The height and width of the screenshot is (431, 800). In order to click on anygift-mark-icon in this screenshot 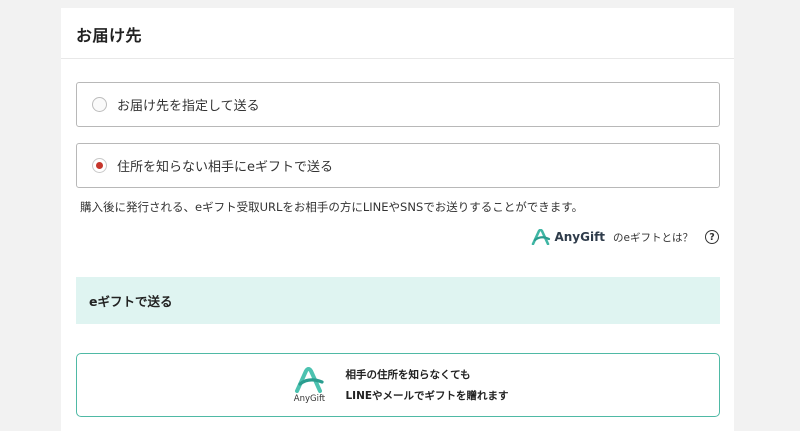, I will do `click(541, 237)`.